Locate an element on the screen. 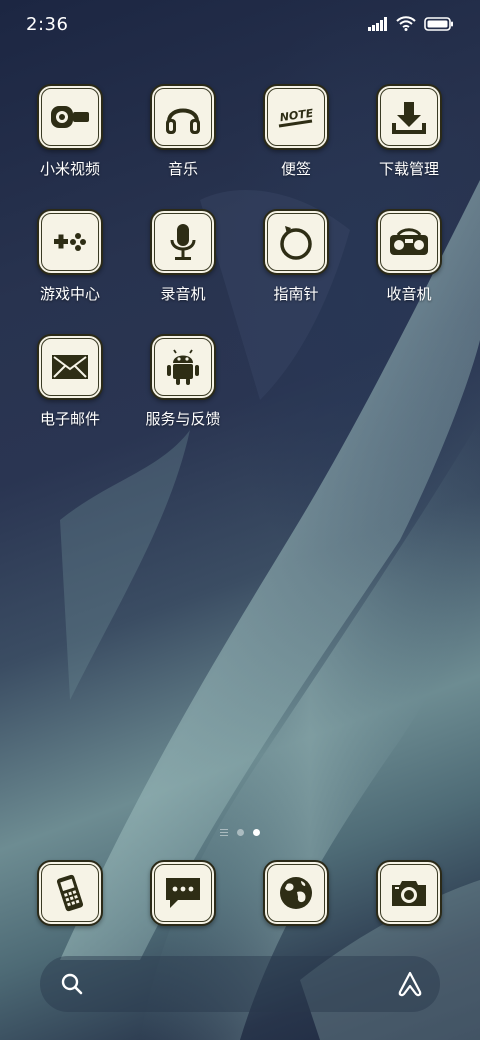 This screenshot has width=480, height=1040. app-label: 小米视频 is located at coordinates (69, 169).